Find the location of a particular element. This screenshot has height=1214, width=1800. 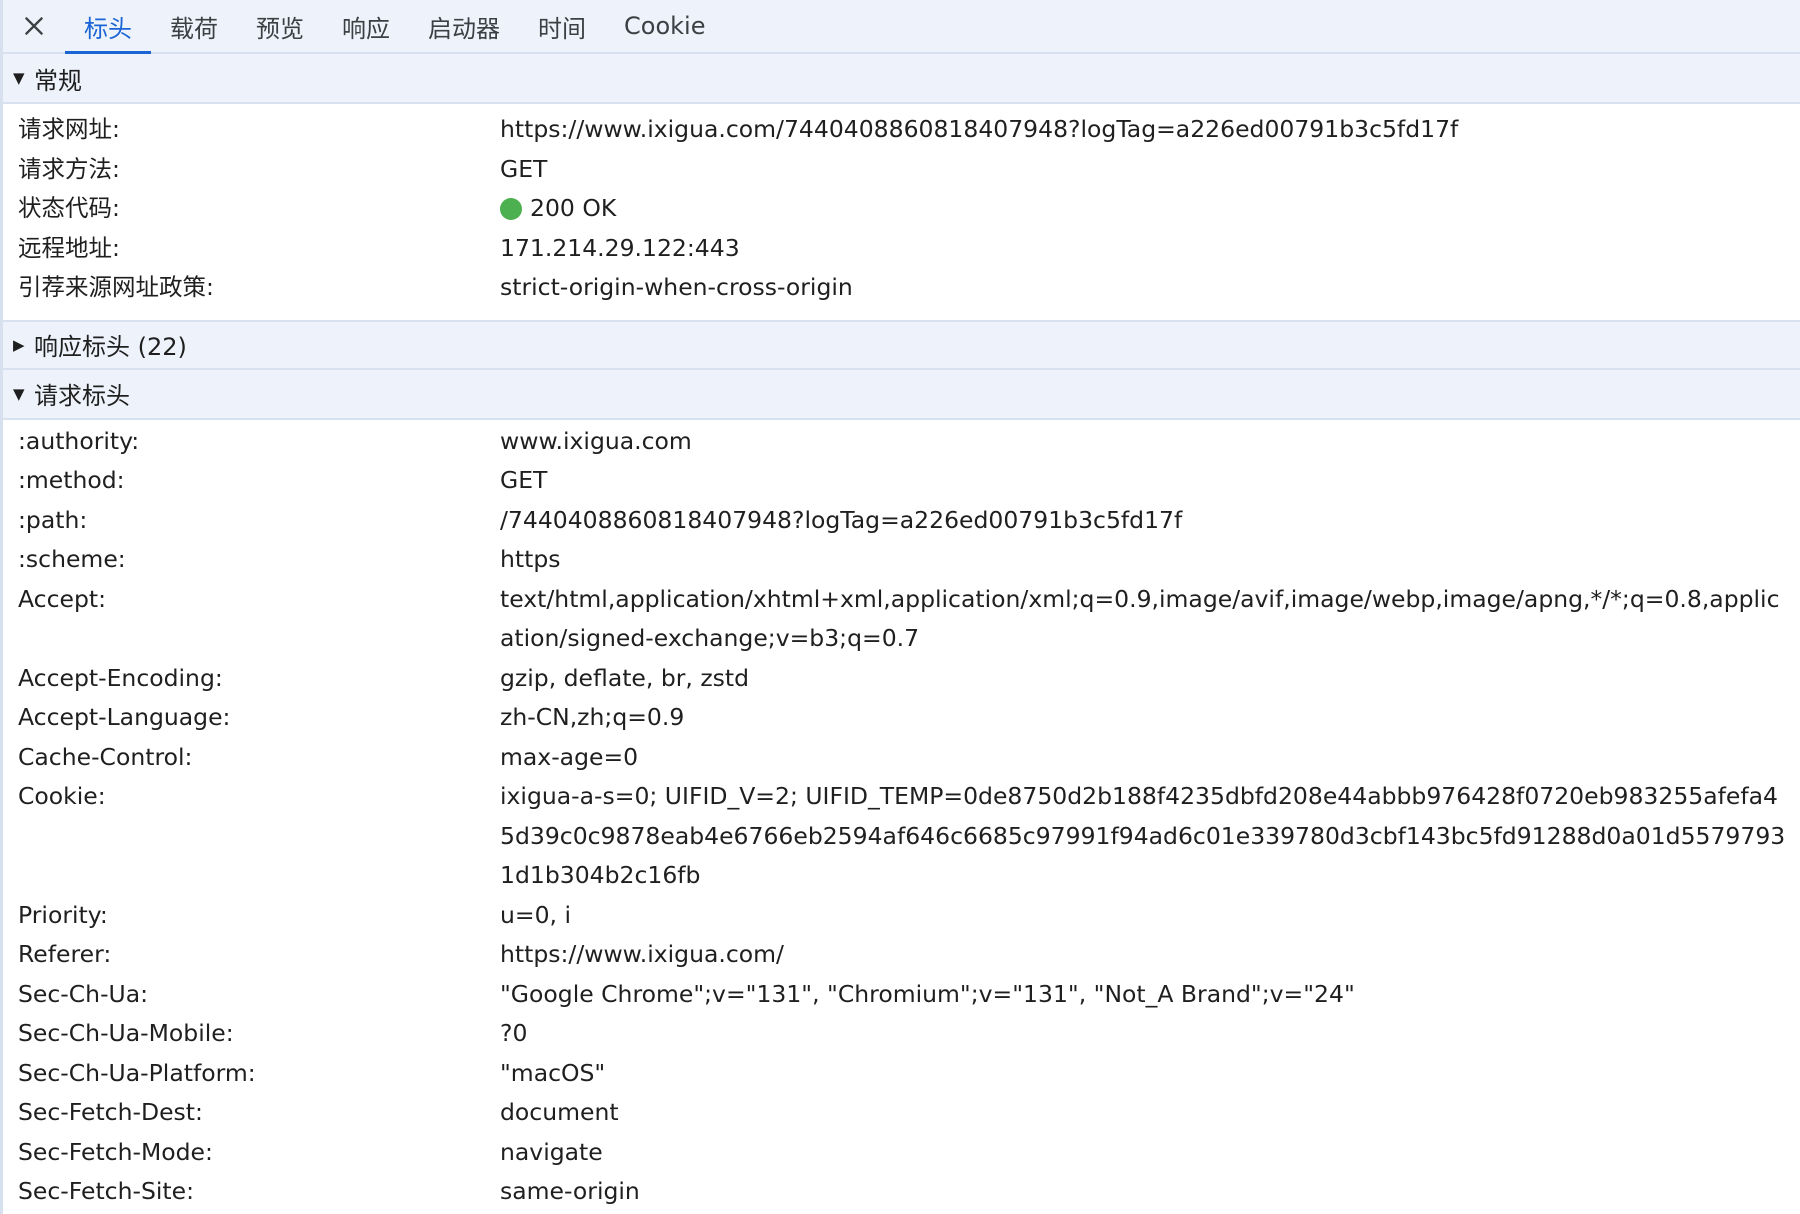

row-value: max-age=0 is located at coordinates (569, 756).